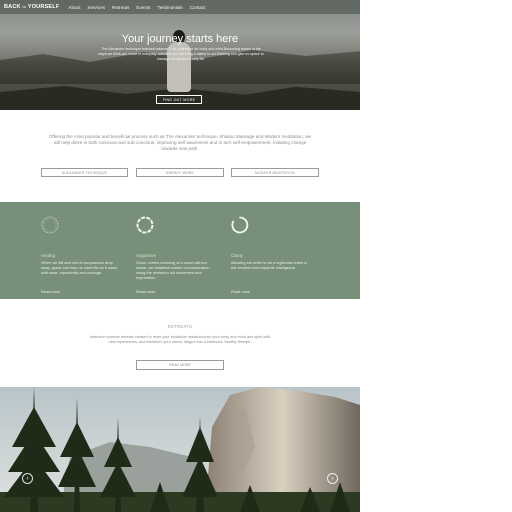 This screenshot has width=512, height=512. What do you see at coordinates (180, 365) in the screenshot?
I see `read-more-button: READ MORE` at bounding box center [180, 365].